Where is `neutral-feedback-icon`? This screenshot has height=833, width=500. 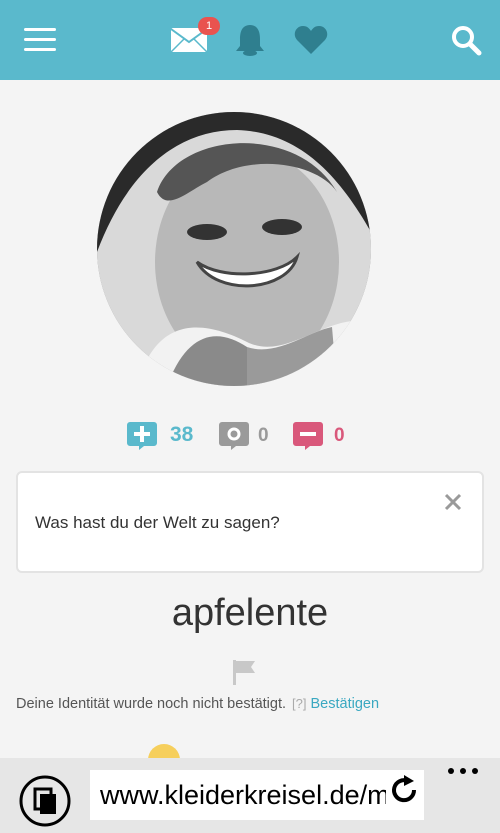
neutral-feedback-icon is located at coordinates (234, 435).